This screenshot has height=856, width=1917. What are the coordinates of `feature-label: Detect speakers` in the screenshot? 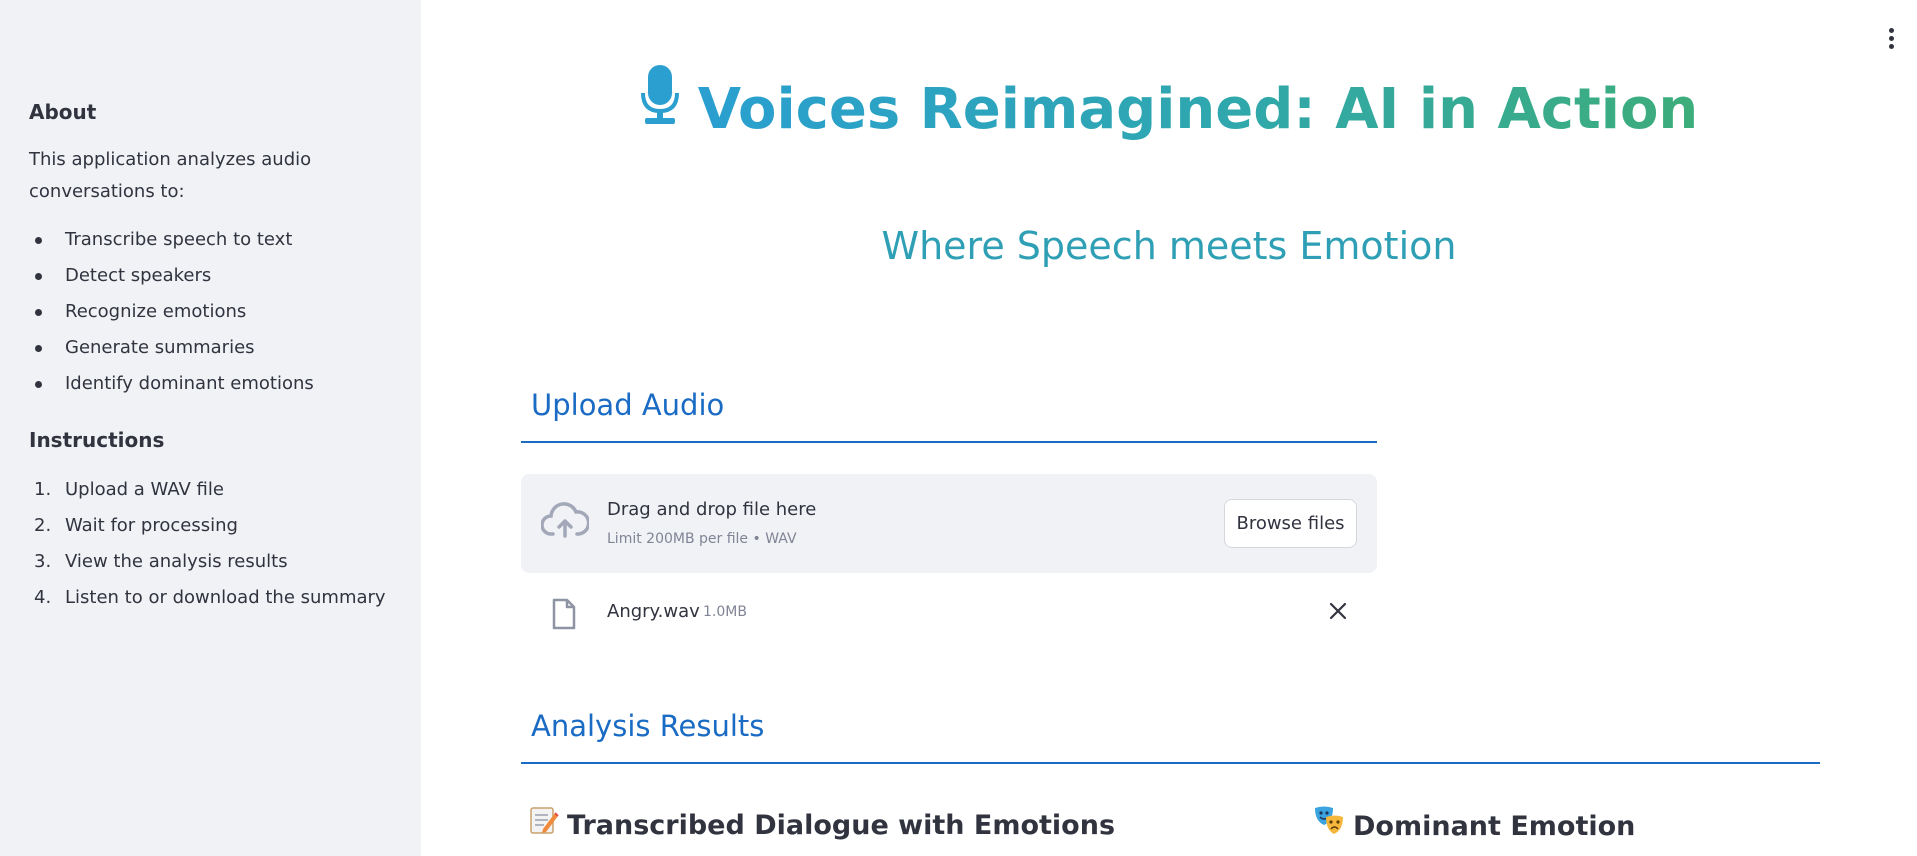 It's located at (138, 275).